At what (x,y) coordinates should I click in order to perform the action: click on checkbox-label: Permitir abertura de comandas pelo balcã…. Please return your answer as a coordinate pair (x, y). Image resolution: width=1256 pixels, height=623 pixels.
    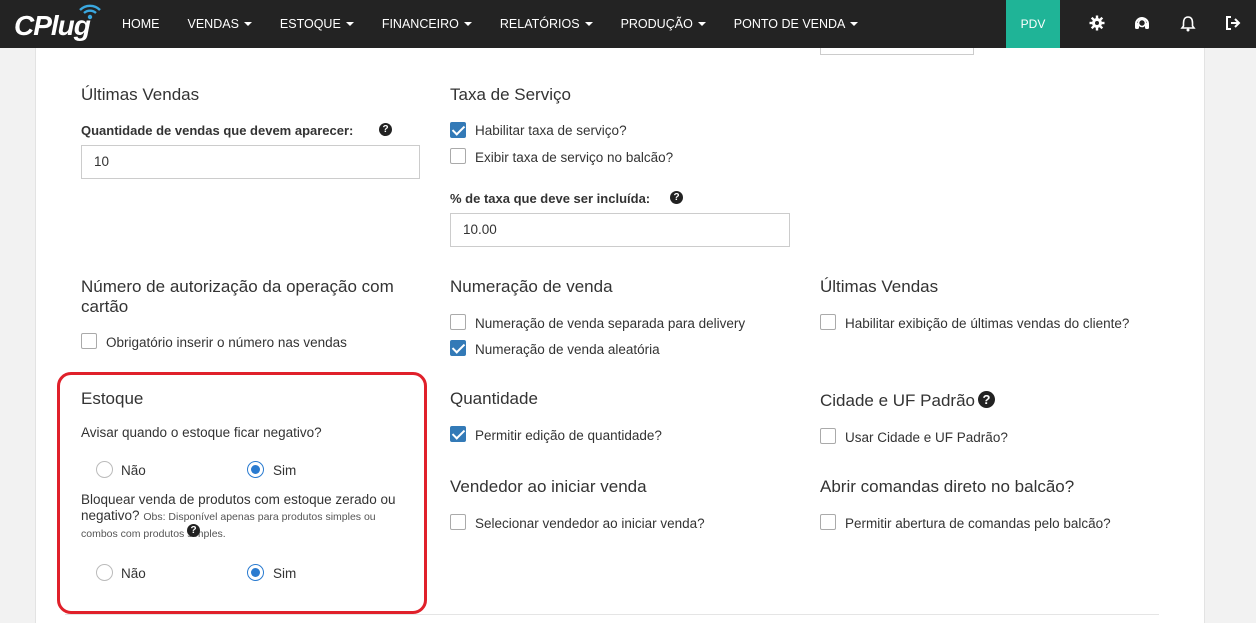
    Looking at the image, I should click on (978, 523).